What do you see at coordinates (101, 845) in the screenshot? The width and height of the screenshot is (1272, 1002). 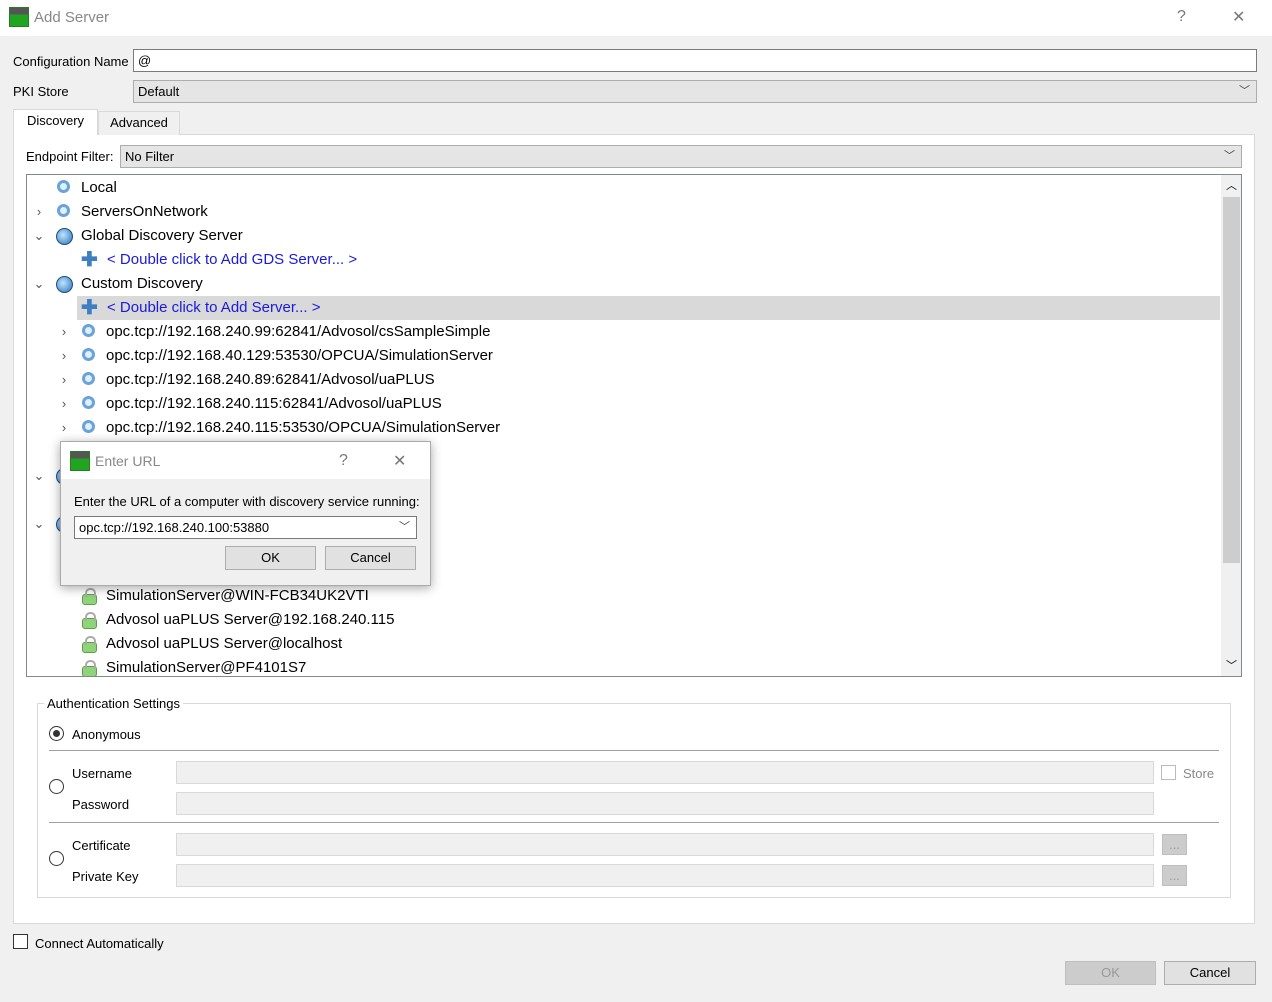 I see `certificate-label: Certificate` at bounding box center [101, 845].